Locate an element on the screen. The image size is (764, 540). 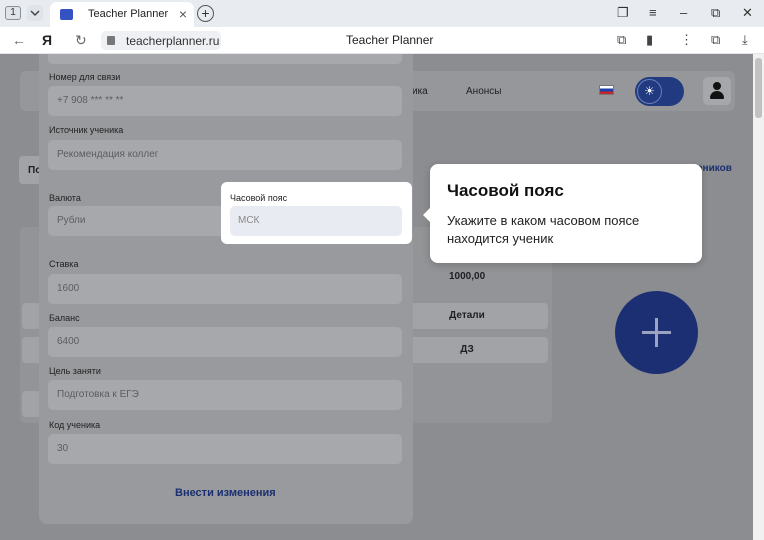
language-flag-icon is located at coordinates (606, 90).